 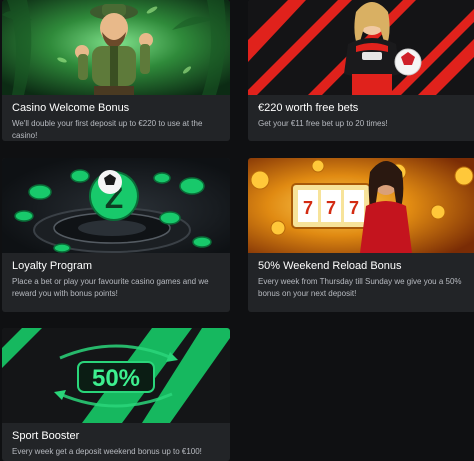 I want to click on jungle-explorer-illustration, so click(x=116, y=47).